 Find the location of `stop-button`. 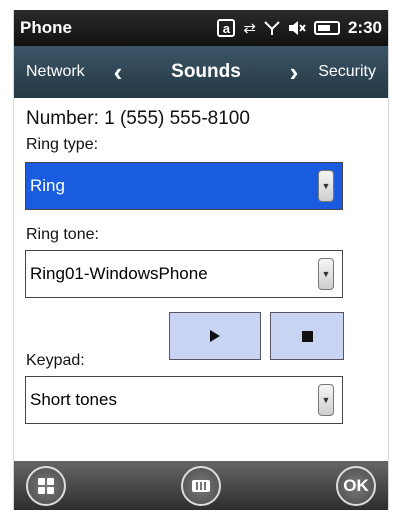

stop-button is located at coordinates (307, 336).